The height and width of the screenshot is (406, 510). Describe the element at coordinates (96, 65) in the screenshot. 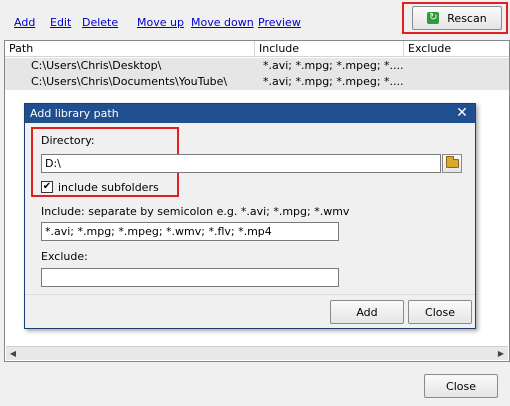

I see `row-path: C:\Users\Chris\Desktop\` at that location.